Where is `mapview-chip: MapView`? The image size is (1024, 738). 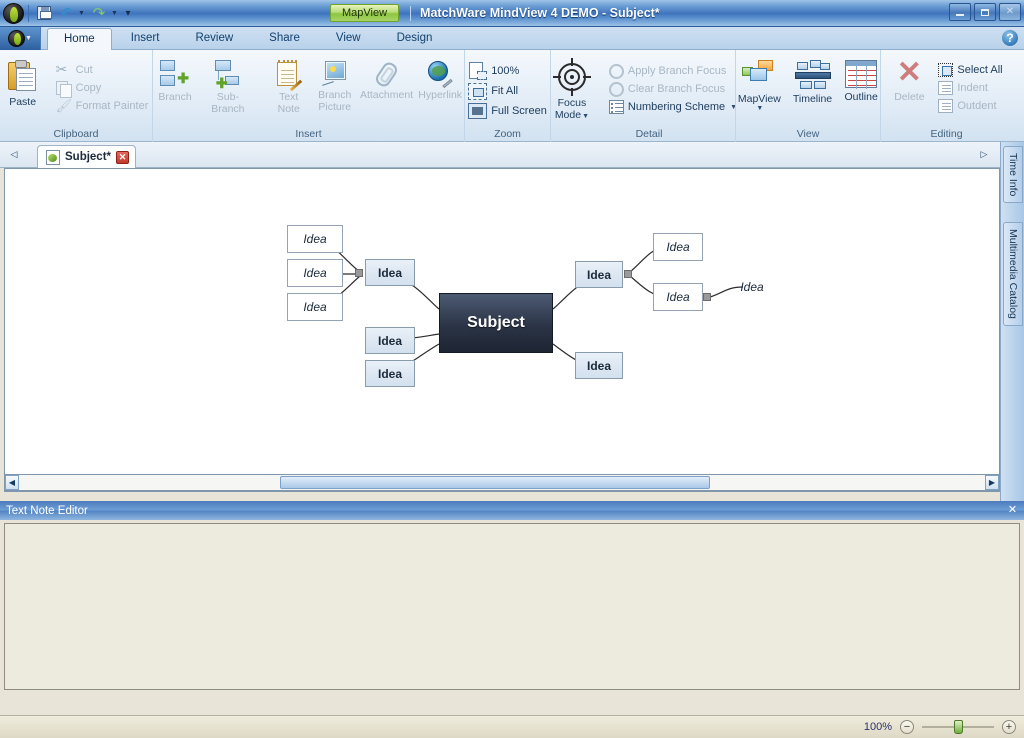
mapview-chip: MapView is located at coordinates (365, 13).